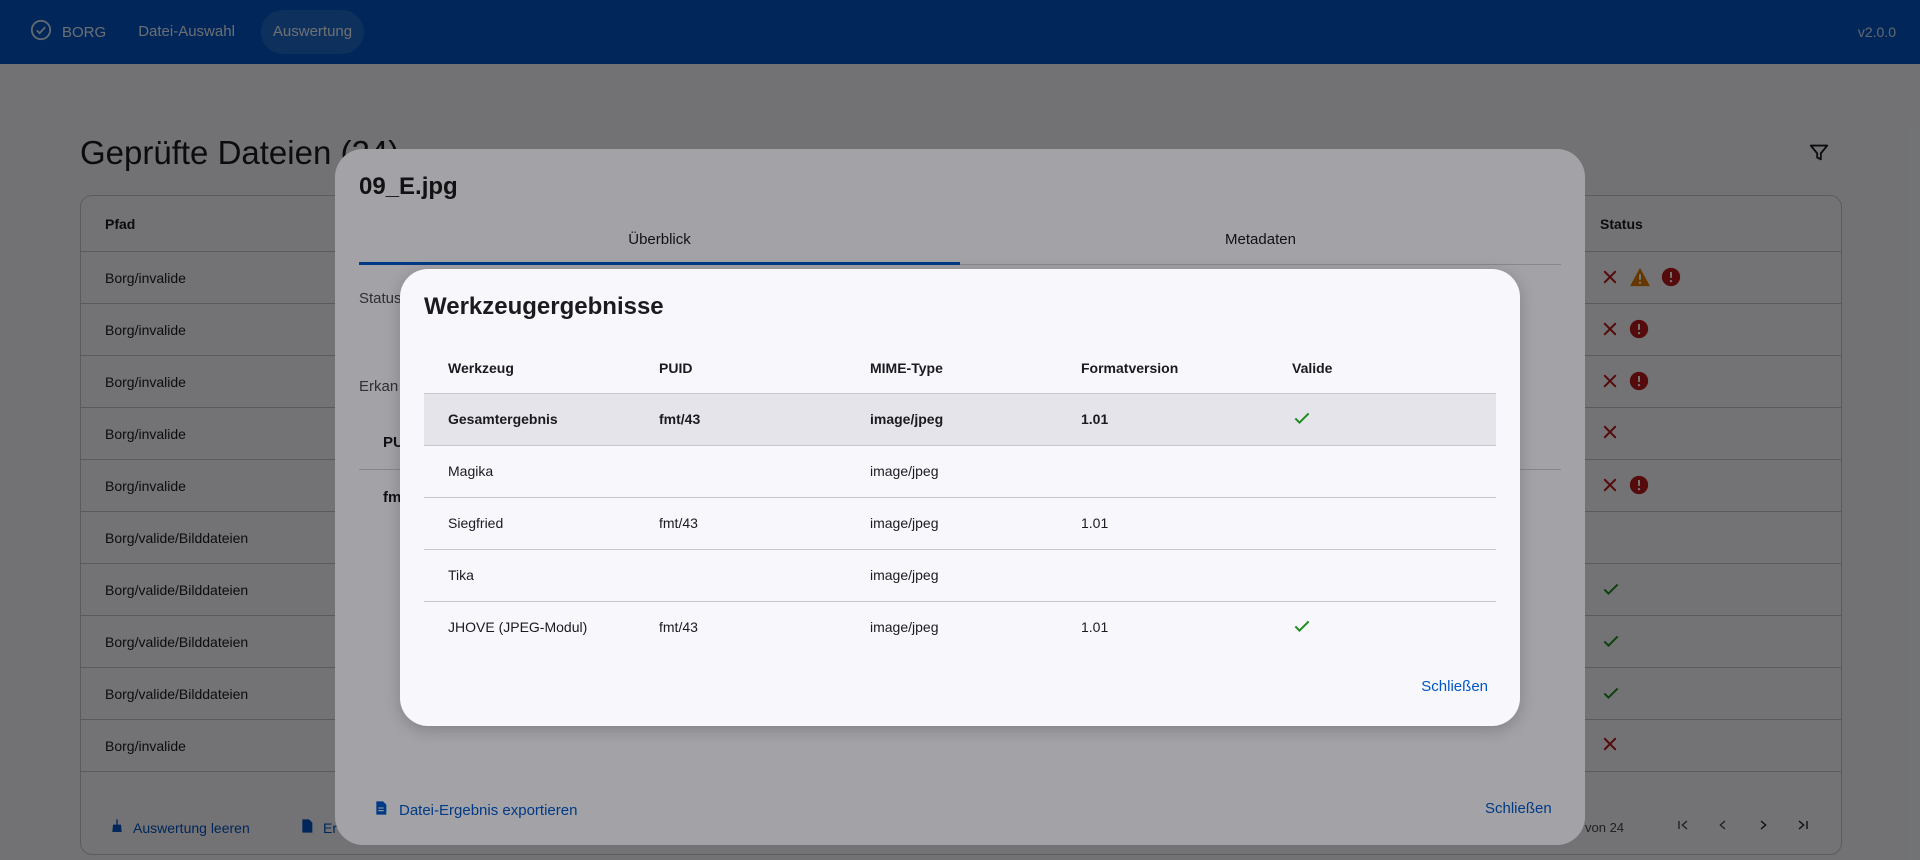  Describe the element at coordinates (951, 368) in the screenshot. I see `column-header-mime-type: MIME-Type` at that location.